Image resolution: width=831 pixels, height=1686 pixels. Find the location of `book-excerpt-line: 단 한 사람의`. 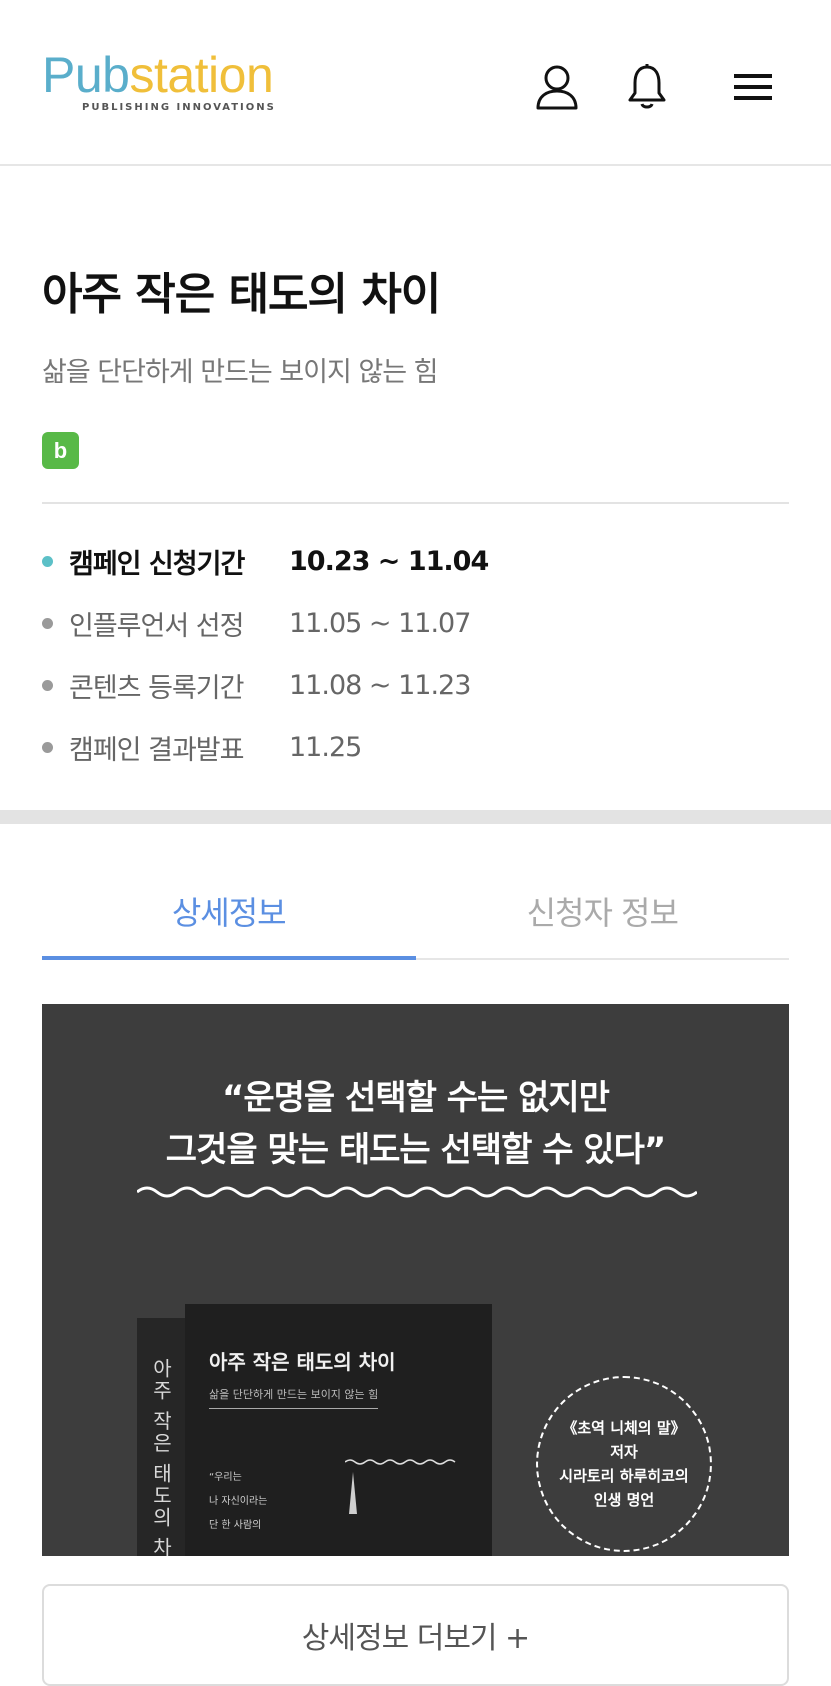

book-excerpt-line: 단 한 사람의 is located at coordinates (235, 1525).